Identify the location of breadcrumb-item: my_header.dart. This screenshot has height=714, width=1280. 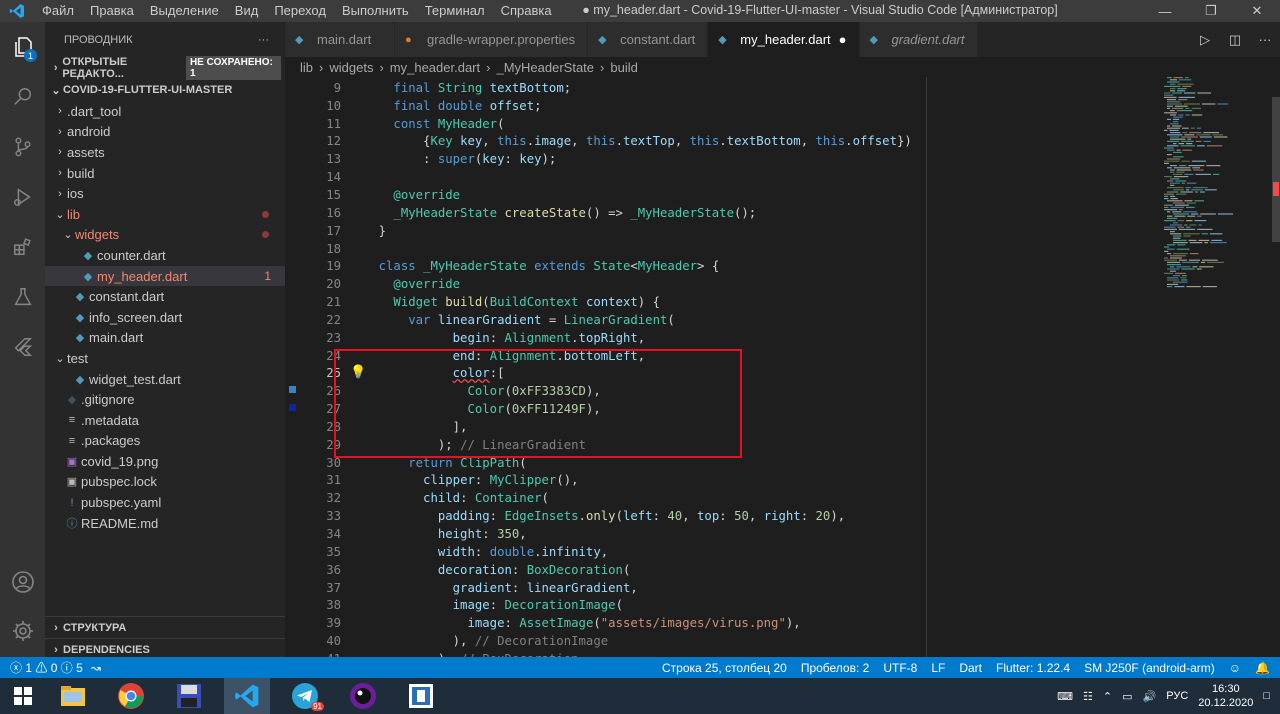
(435, 67).